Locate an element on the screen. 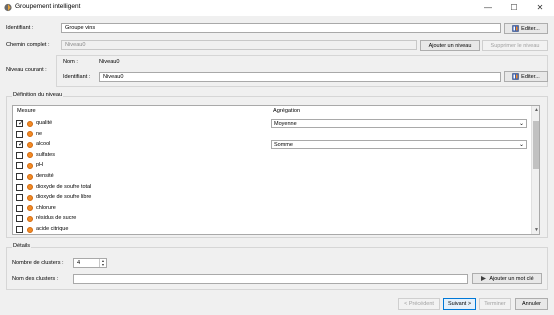 This screenshot has width=554, height=315. table-row: densité is located at coordinates (272, 177).